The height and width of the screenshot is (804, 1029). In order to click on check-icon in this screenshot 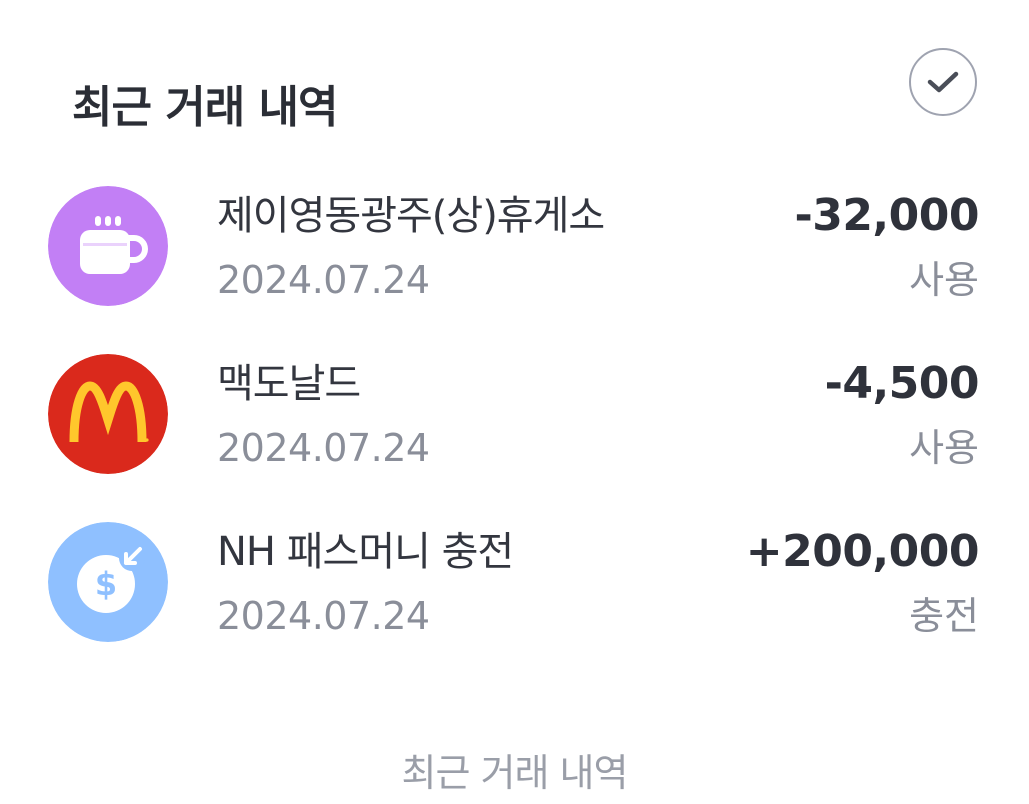, I will do `click(943, 82)`.